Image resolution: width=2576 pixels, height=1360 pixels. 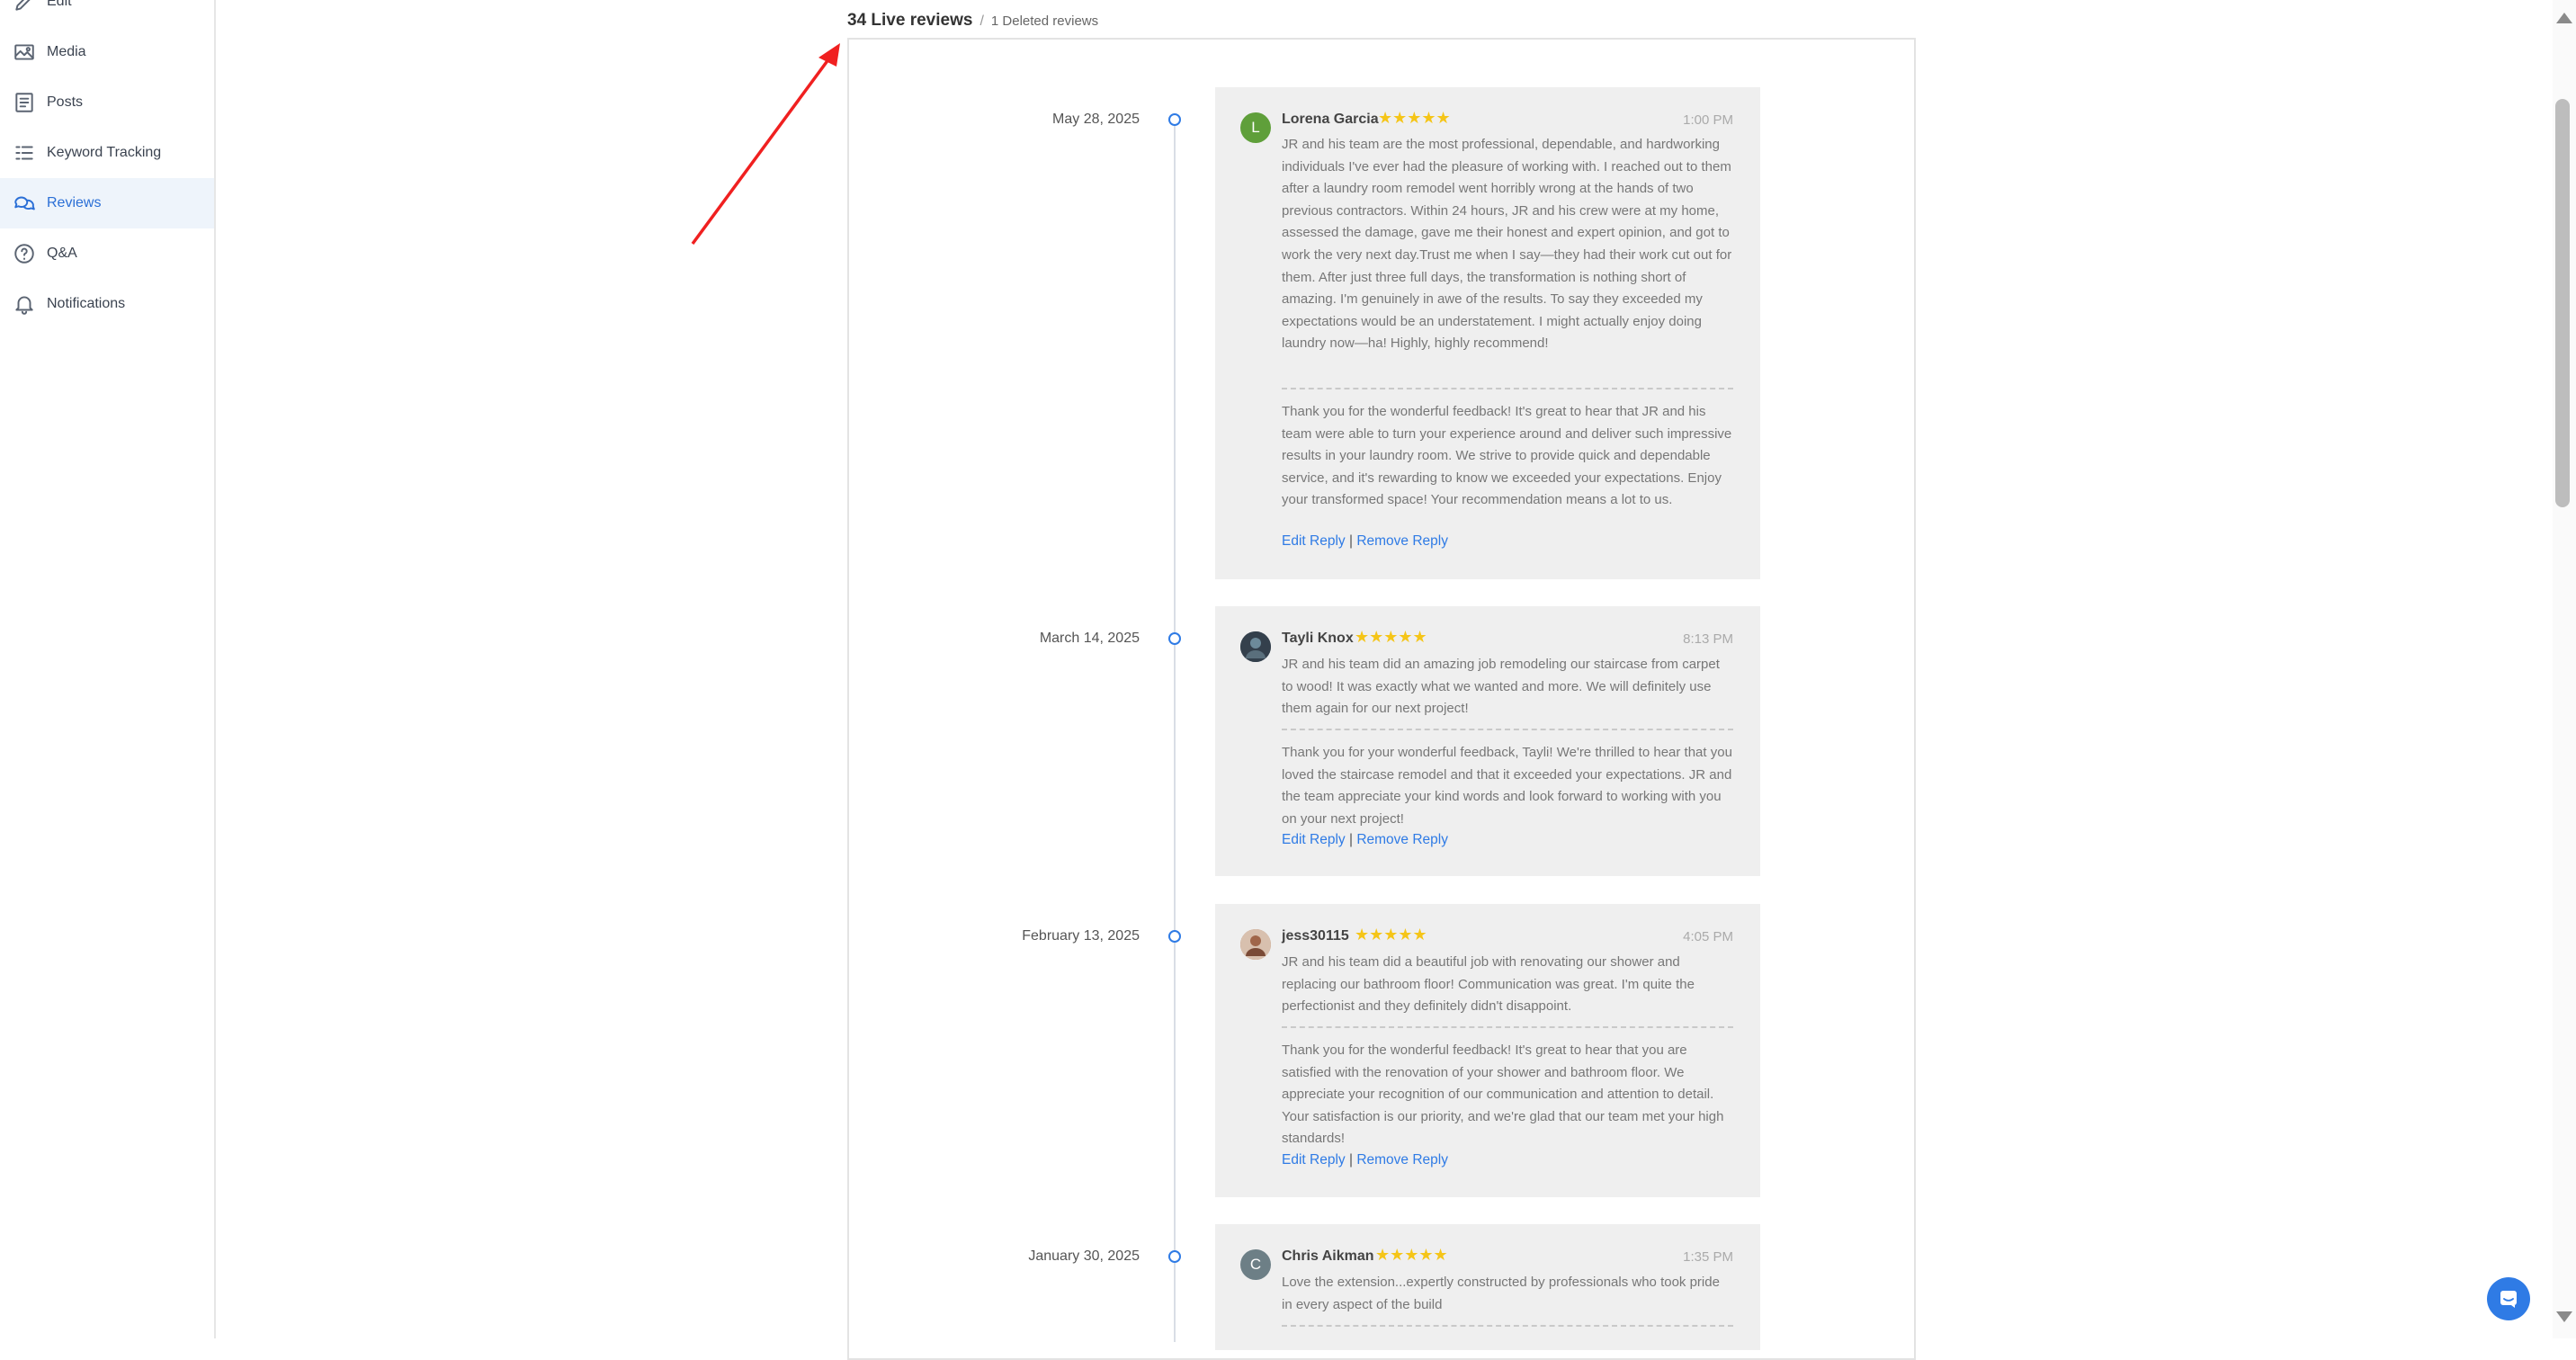 I want to click on scrollbar-thumb, so click(x=2562, y=303).